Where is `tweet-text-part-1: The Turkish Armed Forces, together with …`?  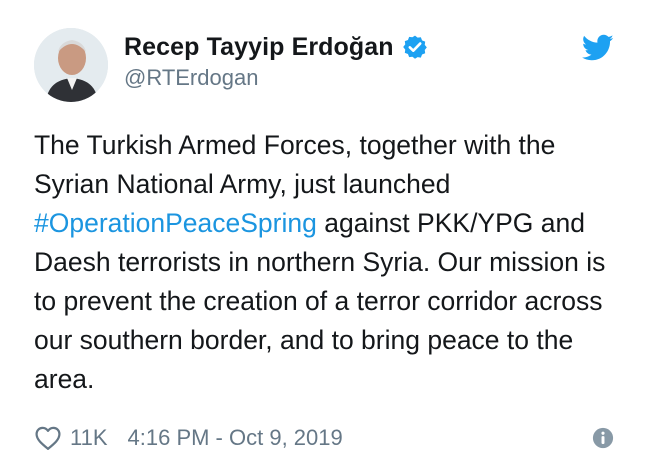 tweet-text-part-1: The Turkish Armed Forces, together with … is located at coordinates (295, 164).